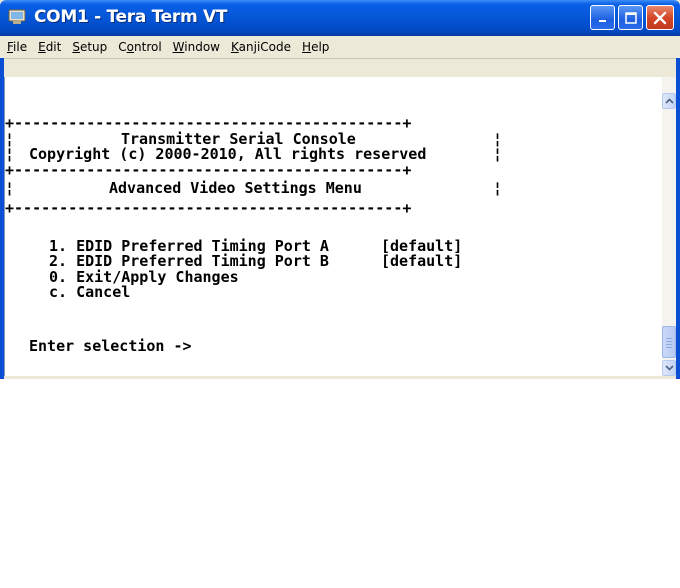 Image resolution: width=680 pixels, height=588 pixels. What do you see at coordinates (340, 68) in the screenshot?
I see `menu-separator-strip` at bounding box center [340, 68].